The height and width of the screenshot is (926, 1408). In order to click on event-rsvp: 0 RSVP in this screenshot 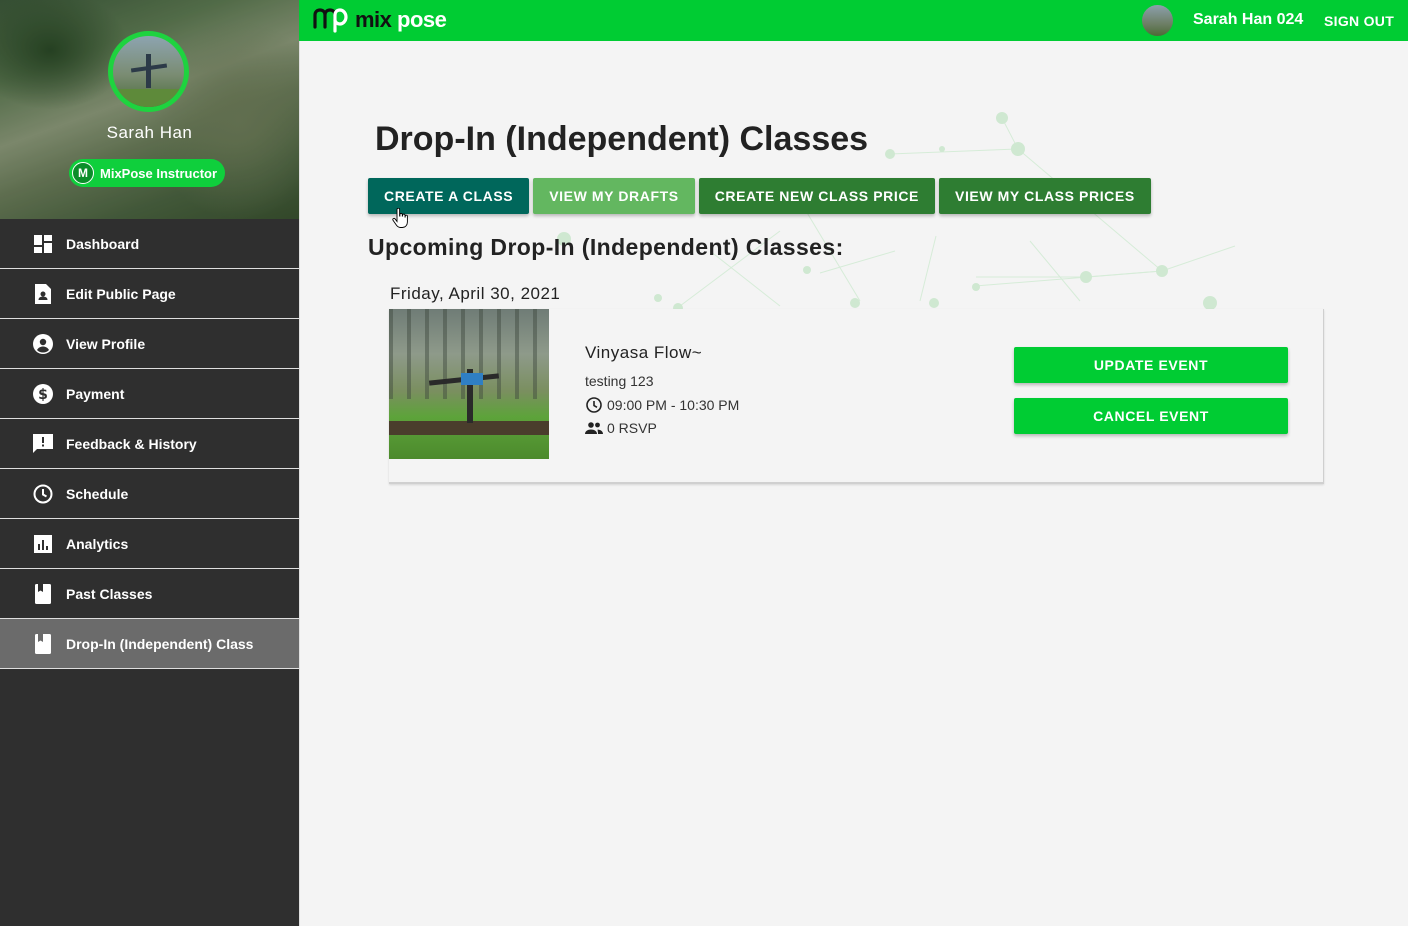, I will do `click(621, 428)`.